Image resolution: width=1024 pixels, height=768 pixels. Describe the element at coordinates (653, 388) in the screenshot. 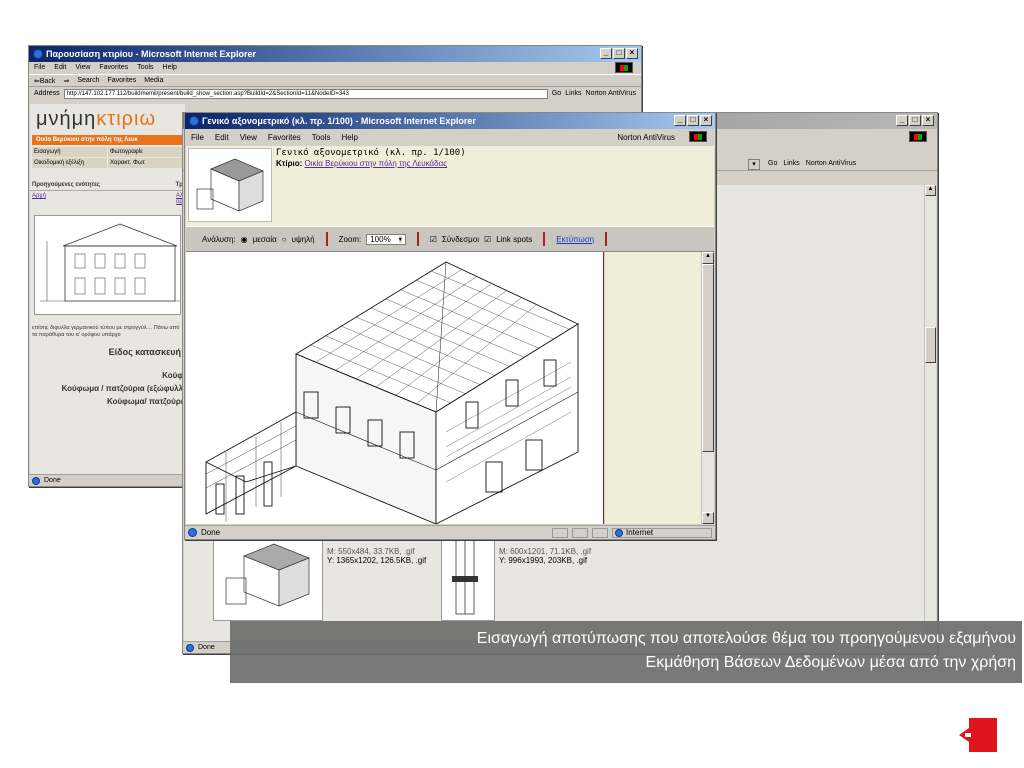

I see `notes-panel` at that location.